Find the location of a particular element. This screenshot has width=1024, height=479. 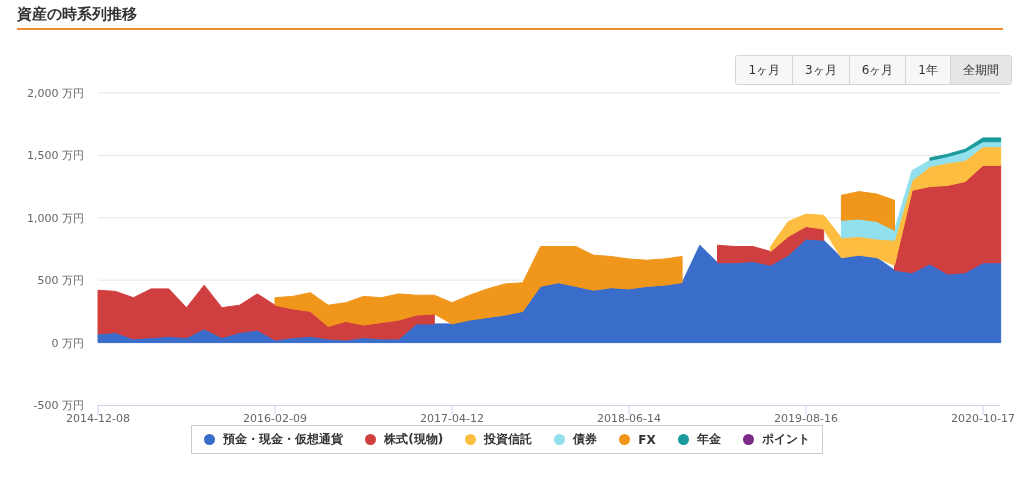

range-button: 全期間 is located at coordinates (980, 70).